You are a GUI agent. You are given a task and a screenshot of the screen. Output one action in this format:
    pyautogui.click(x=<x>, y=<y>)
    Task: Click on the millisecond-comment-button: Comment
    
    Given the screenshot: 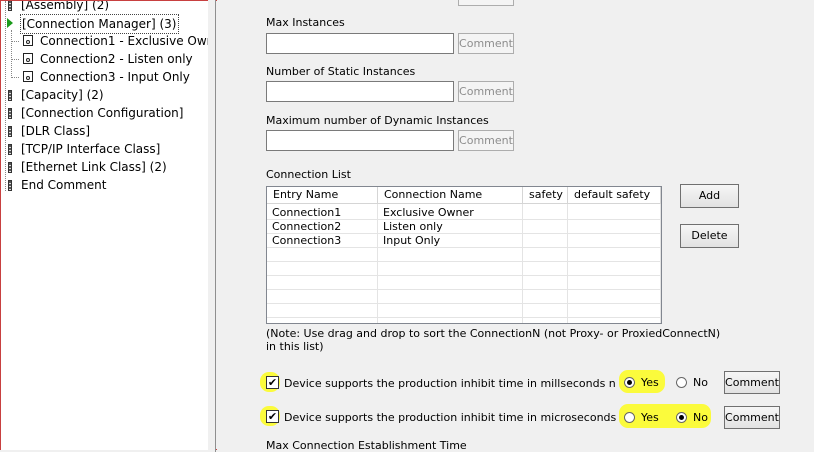 What is the action you would take?
    pyautogui.click(x=752, y=382)
    